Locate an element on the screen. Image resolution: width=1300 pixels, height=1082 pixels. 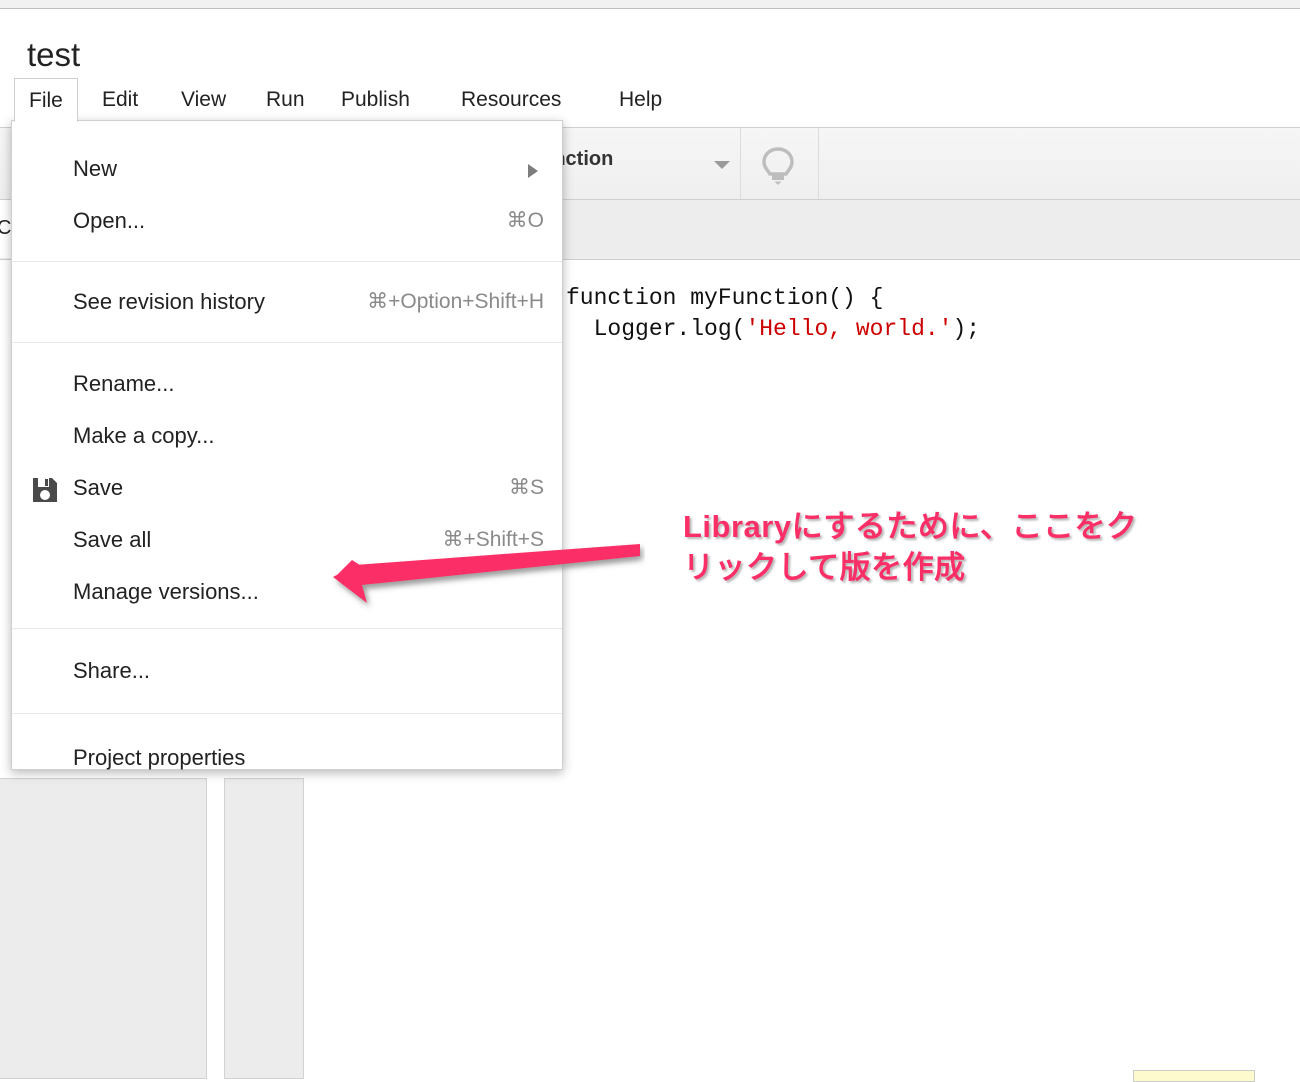
menu-item-see-revision-history: See revision history ⌘+Option+Shift+H is located at coordinates (287, 302).